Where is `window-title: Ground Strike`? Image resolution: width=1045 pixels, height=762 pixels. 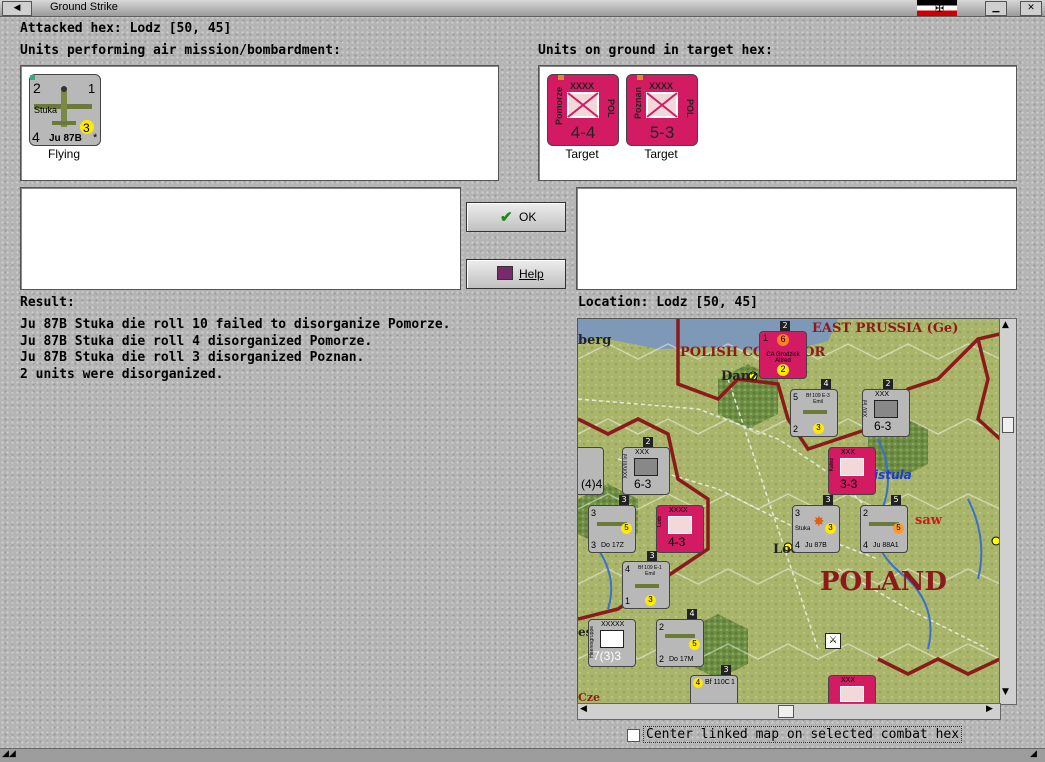 window-title: Ground Strike is located at coordinates (84, 7).